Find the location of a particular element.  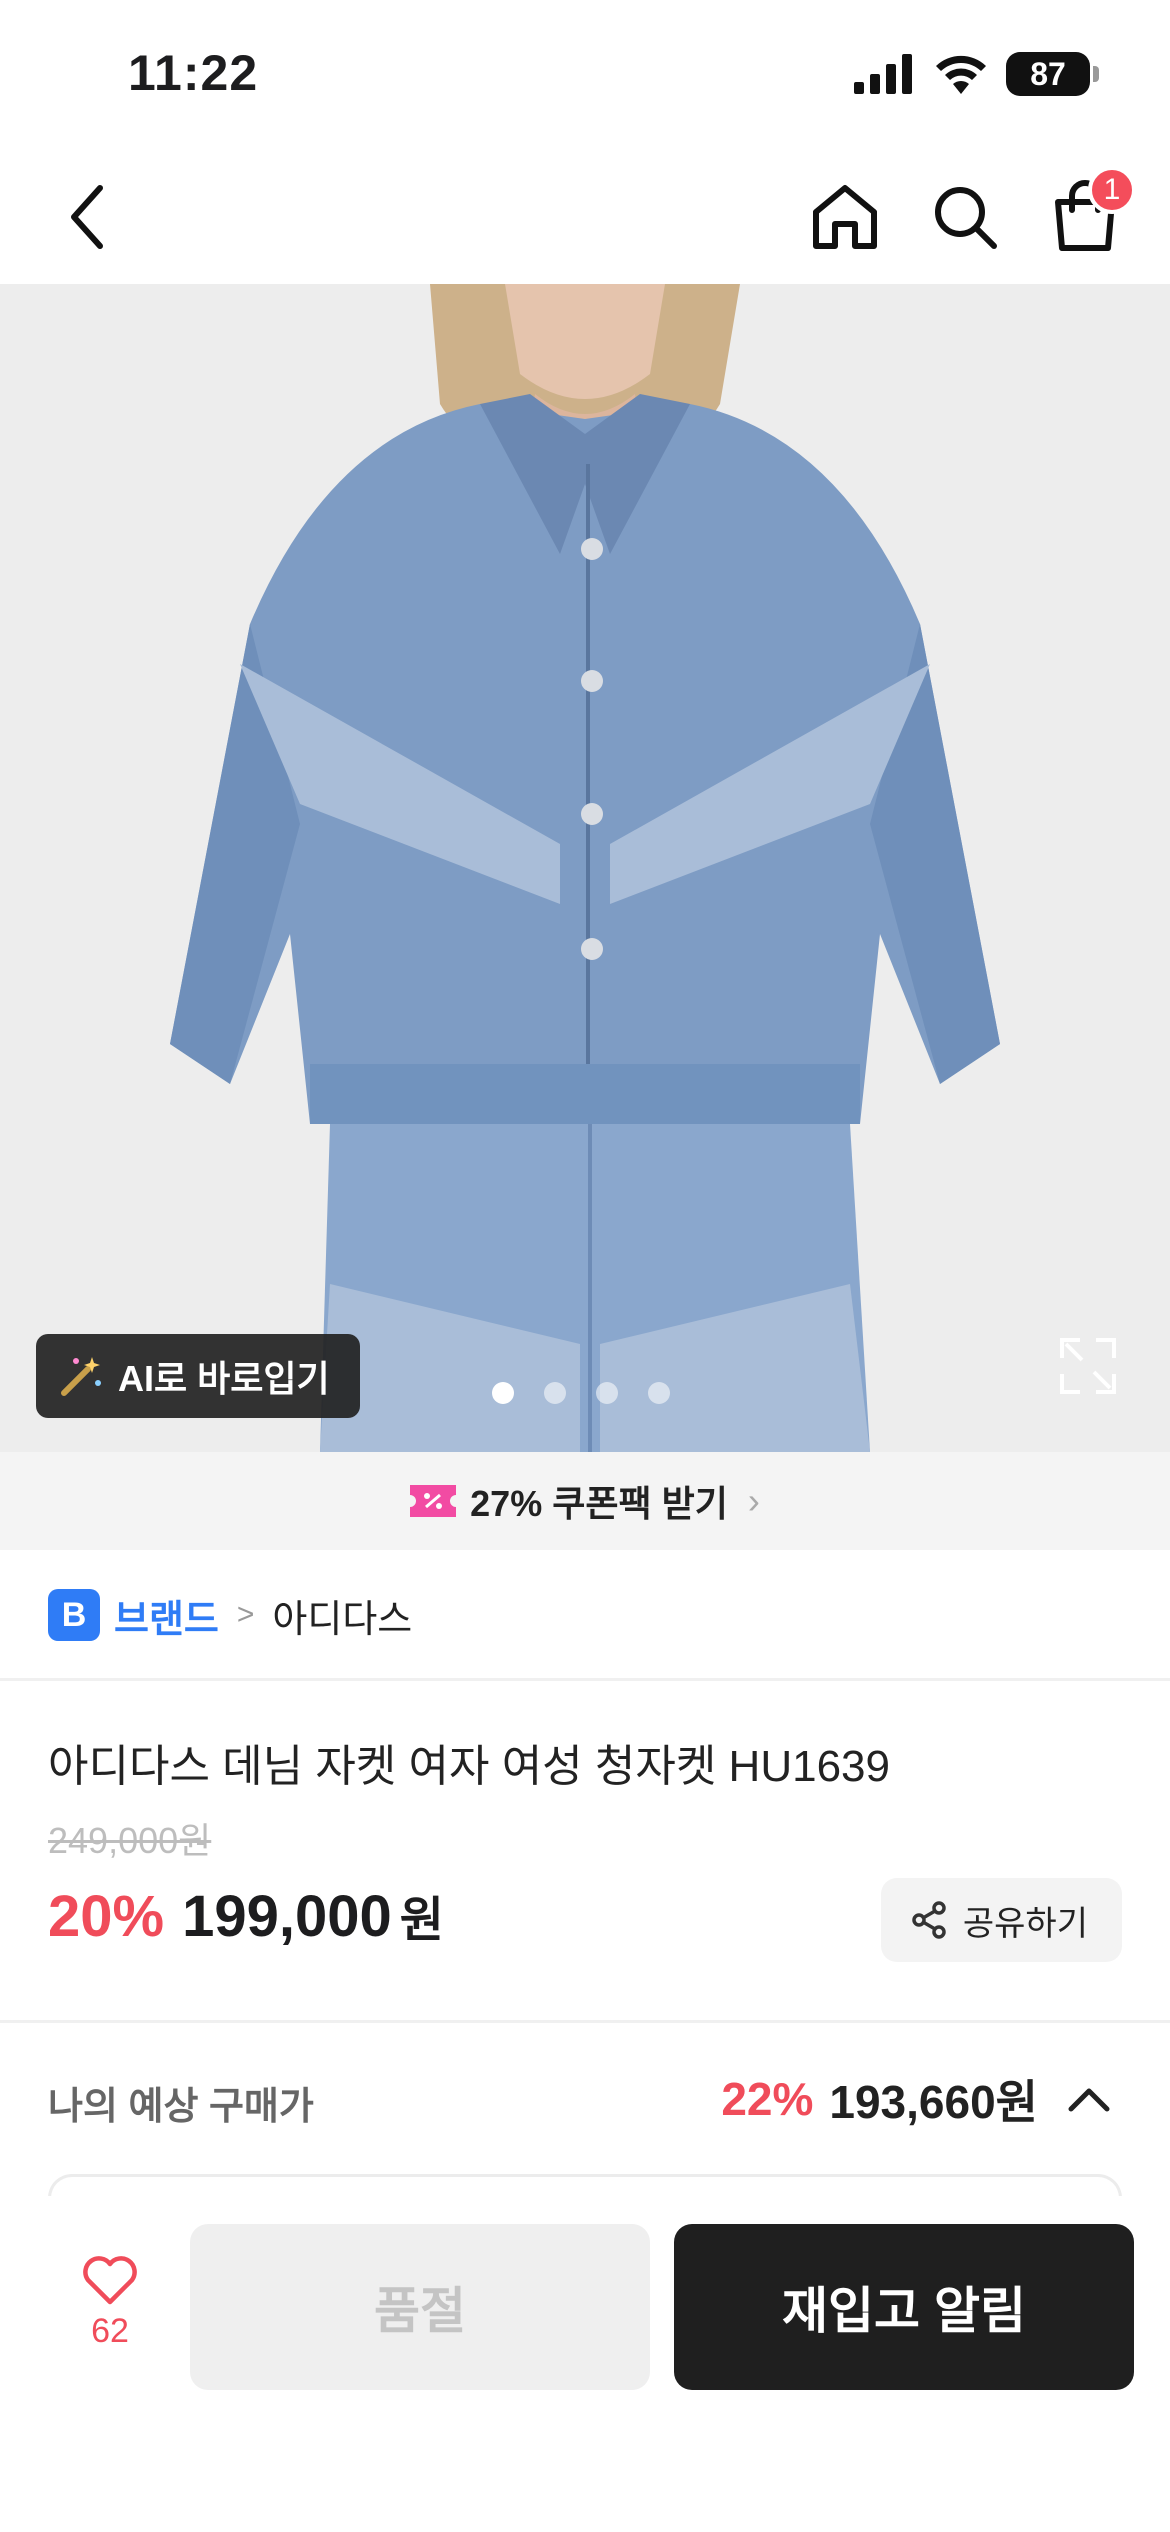

status-icons: 87 is located at coordinates (976, 74).